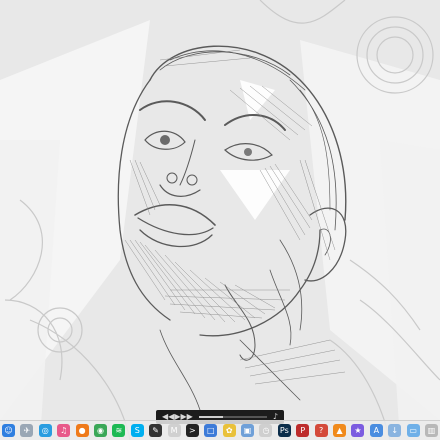 Image resolution: width=440 pixels, height=440 pixels. Describe the element at coordinates (210, 417) in the screenshot. I see `progress-fill` at that location.